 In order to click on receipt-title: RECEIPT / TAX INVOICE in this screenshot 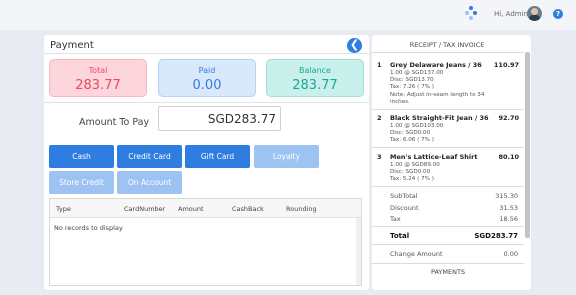, I will do `click(447, 45)`.